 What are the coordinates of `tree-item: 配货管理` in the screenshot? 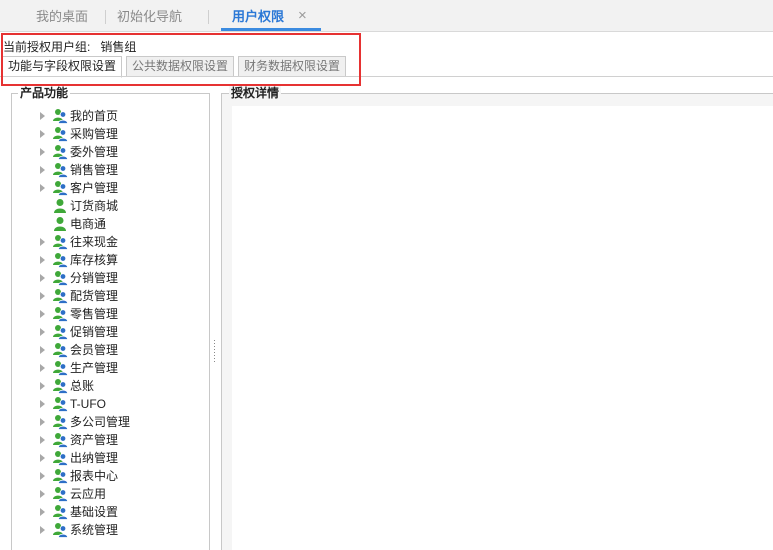 It's located at (110, 296).